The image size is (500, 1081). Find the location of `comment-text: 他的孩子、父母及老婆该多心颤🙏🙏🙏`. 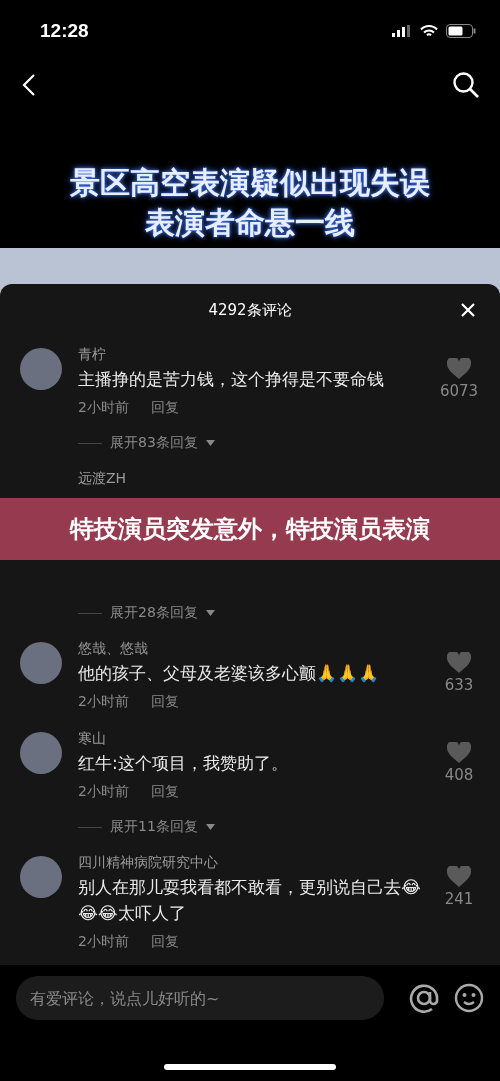

comment-text: 他的孩子、父母及老婆该多心颤🙏🙏🙏 is located at coordinates (229, 673).